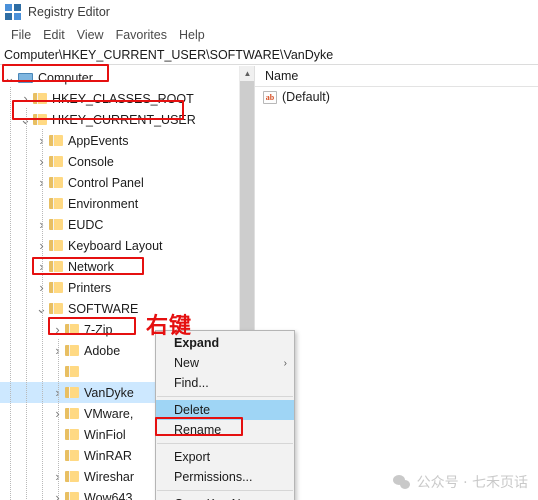 The height and width of the screenshot is (500, 538). Describe the element at coordinates (225, 363) in the screenshot. I see `context-menu-item-new: New ›` at that location.